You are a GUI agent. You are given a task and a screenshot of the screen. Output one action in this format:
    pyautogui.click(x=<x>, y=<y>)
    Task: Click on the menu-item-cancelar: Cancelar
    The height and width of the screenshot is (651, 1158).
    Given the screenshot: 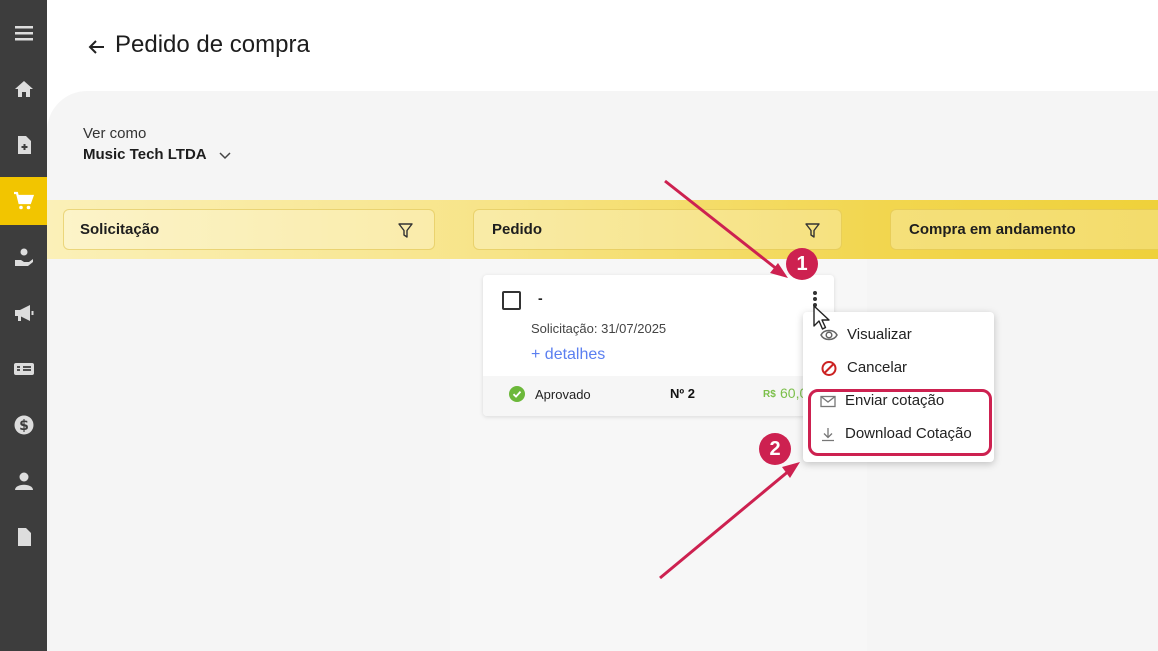 What is the action you would take?
    pyautogui.click(x=898, y=368)
    